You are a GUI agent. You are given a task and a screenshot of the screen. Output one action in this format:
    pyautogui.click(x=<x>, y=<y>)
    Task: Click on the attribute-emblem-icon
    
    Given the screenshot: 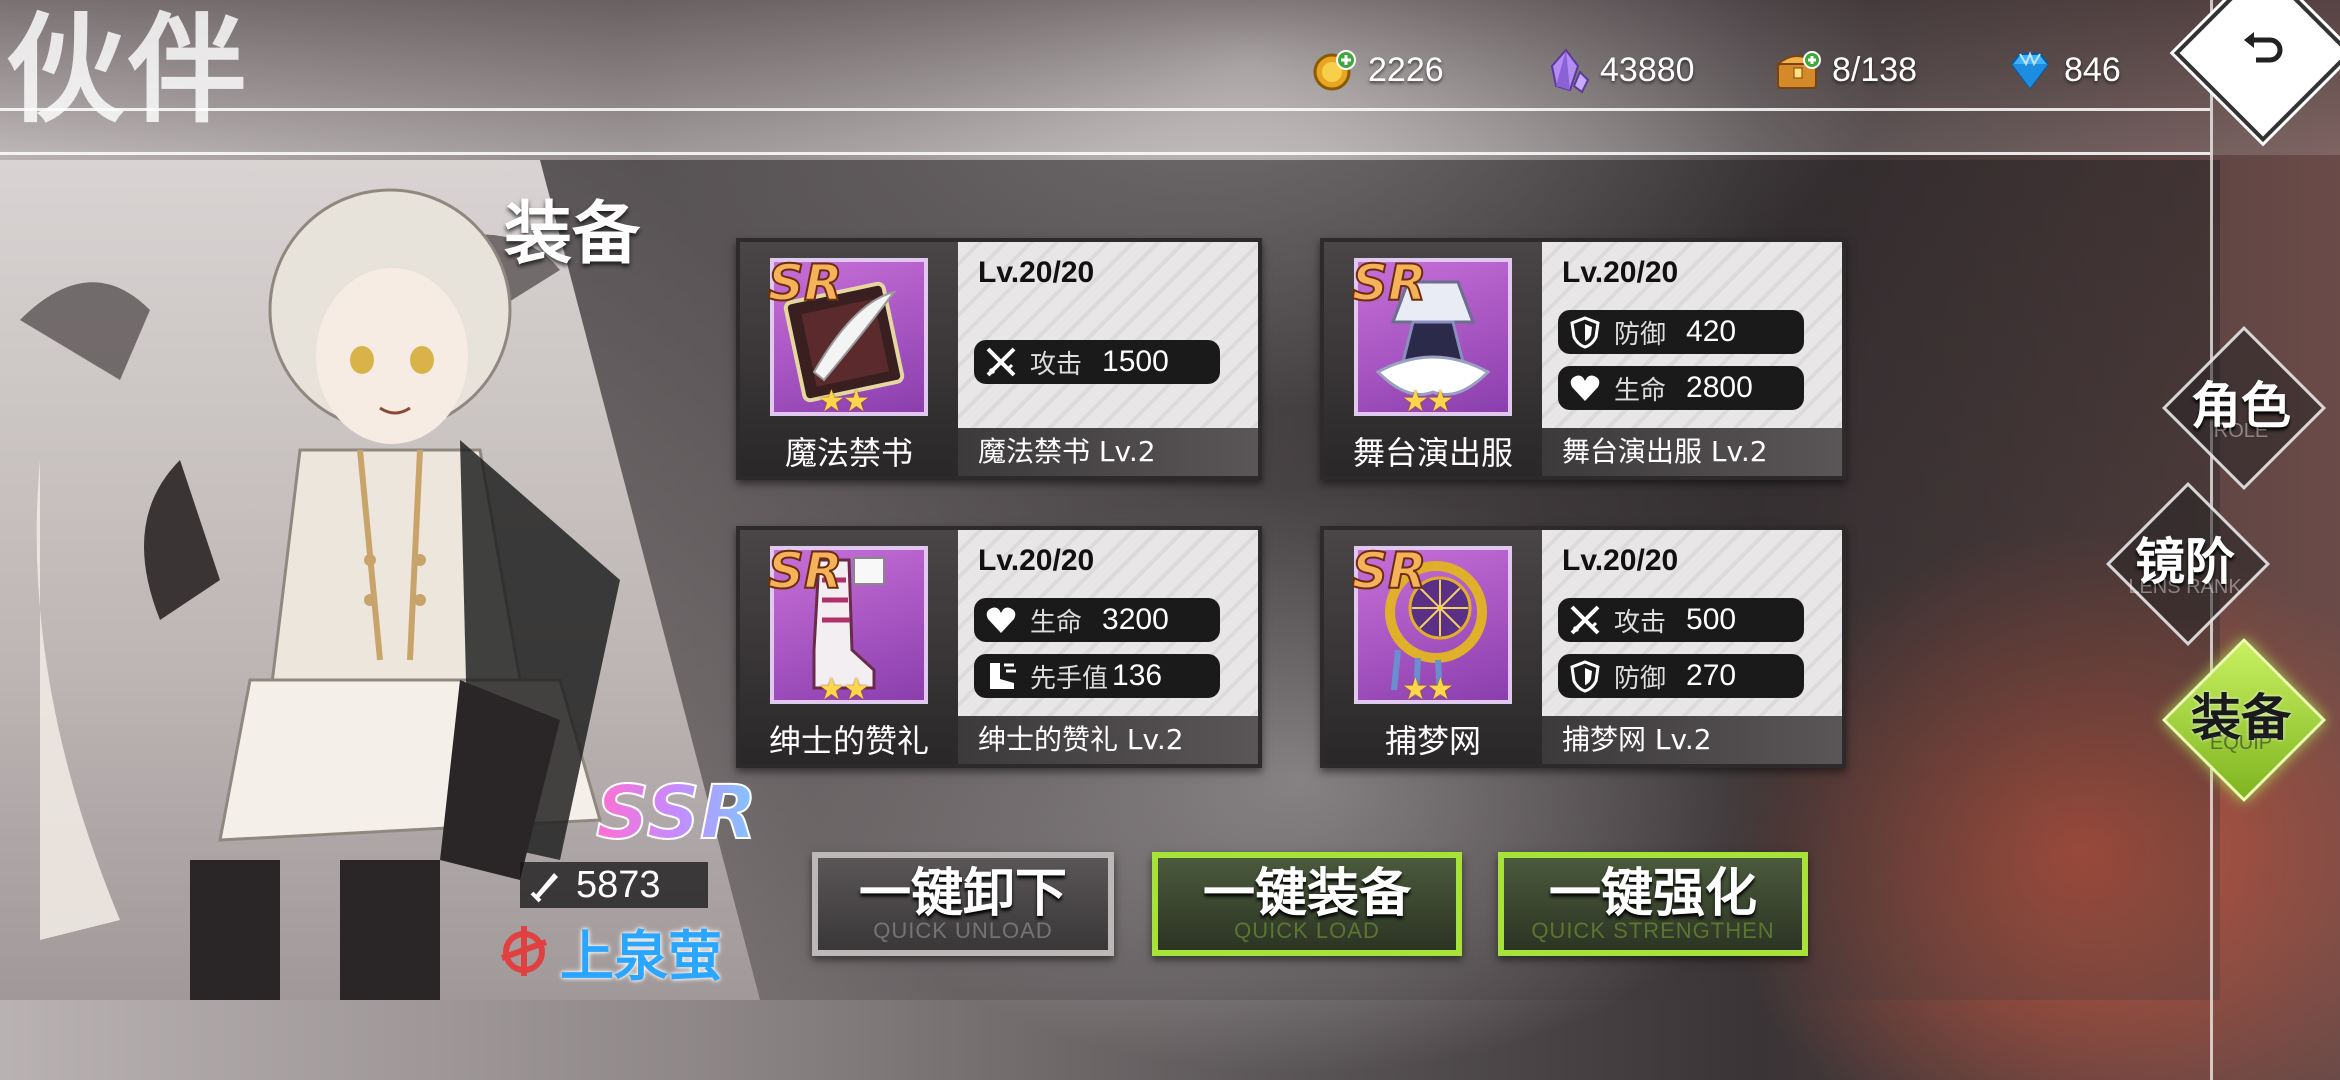 What is the action you would take?
    pyautogui.click(x=524, y=951)
    